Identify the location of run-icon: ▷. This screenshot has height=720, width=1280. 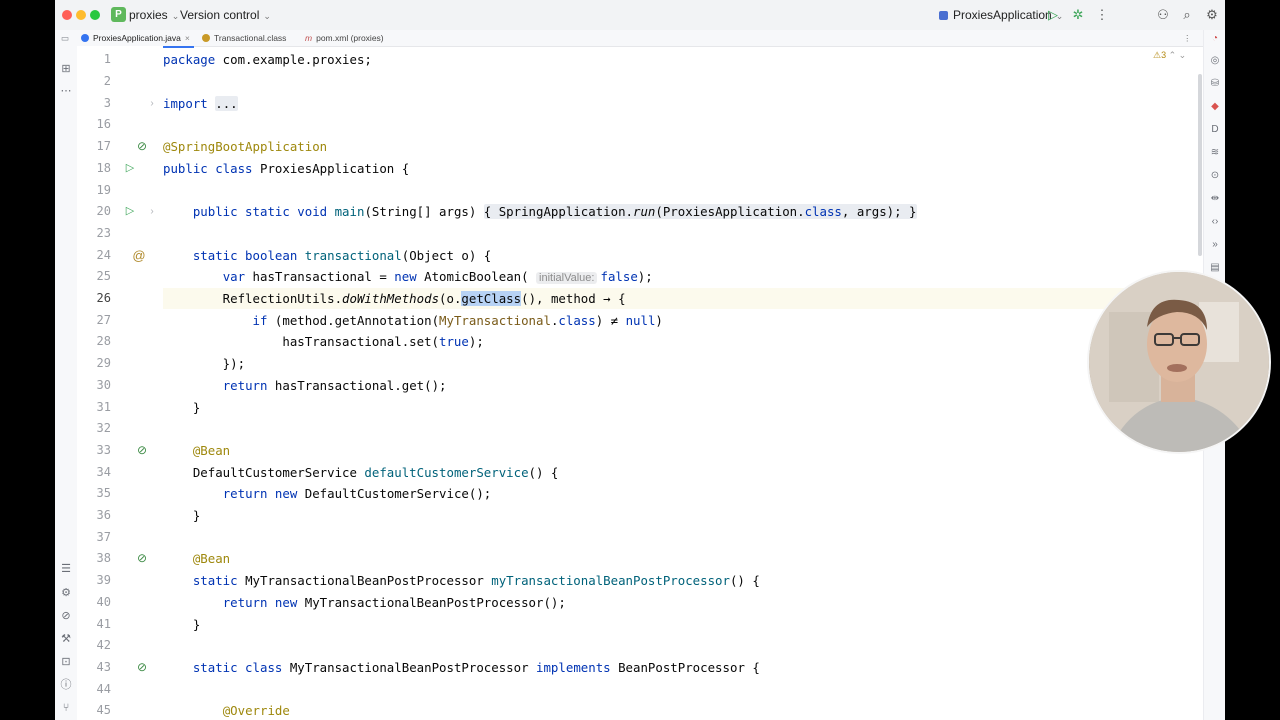
(1053, 15).